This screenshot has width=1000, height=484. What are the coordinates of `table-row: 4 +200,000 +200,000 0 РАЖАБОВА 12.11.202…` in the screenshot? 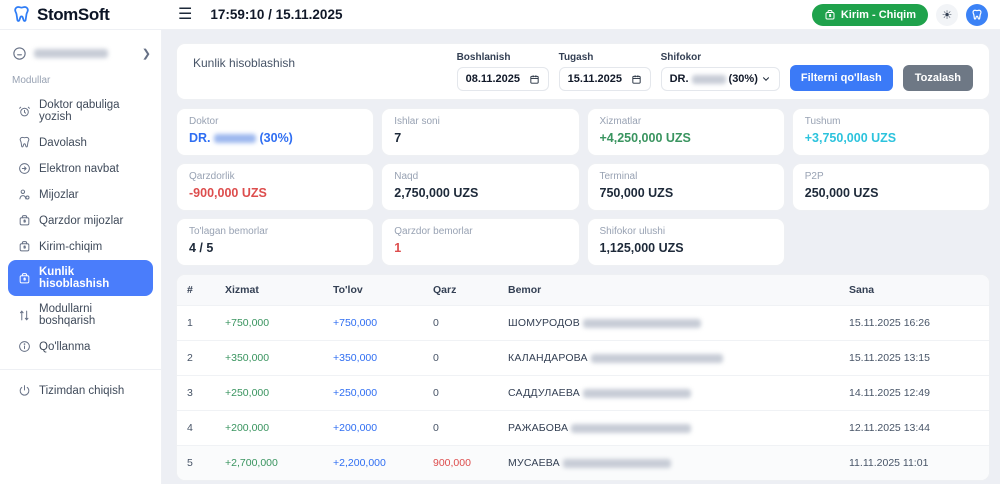 It's located at (583, 428).